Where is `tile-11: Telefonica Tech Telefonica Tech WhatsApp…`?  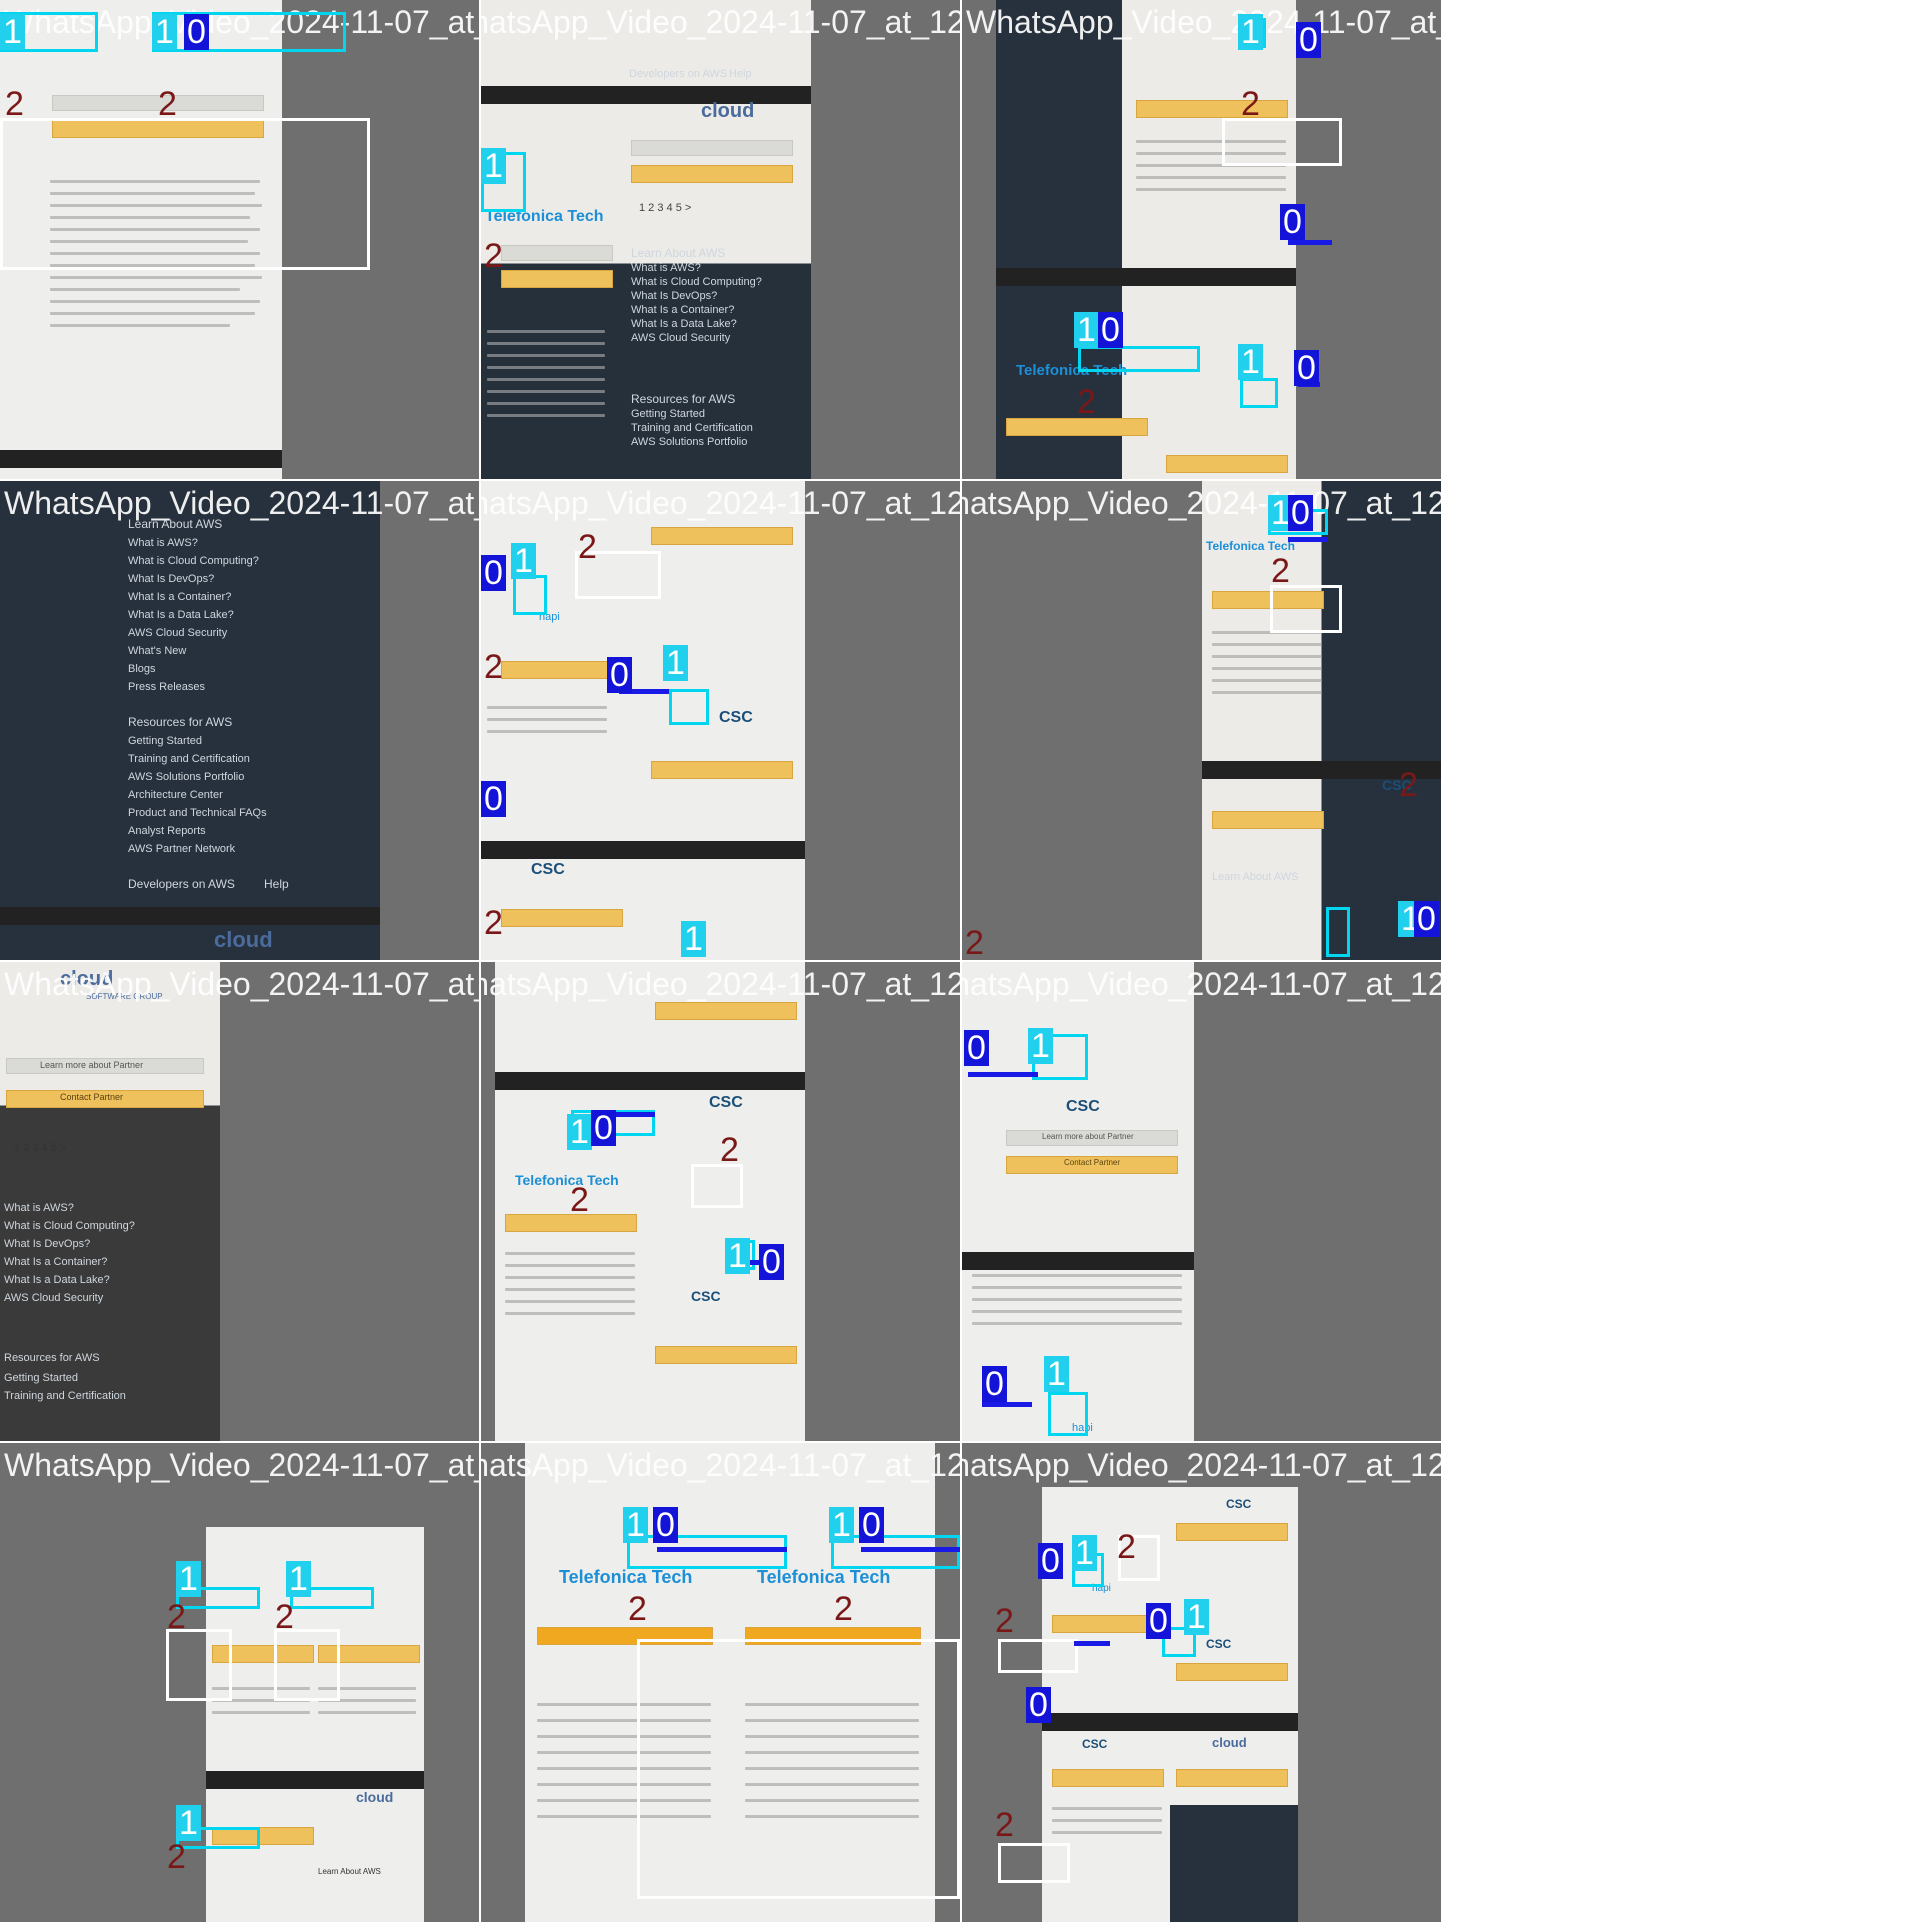 tile-11: Telefonica Tech Telefonica Tech WhatsApp… is located at coordinates (720, 1682).